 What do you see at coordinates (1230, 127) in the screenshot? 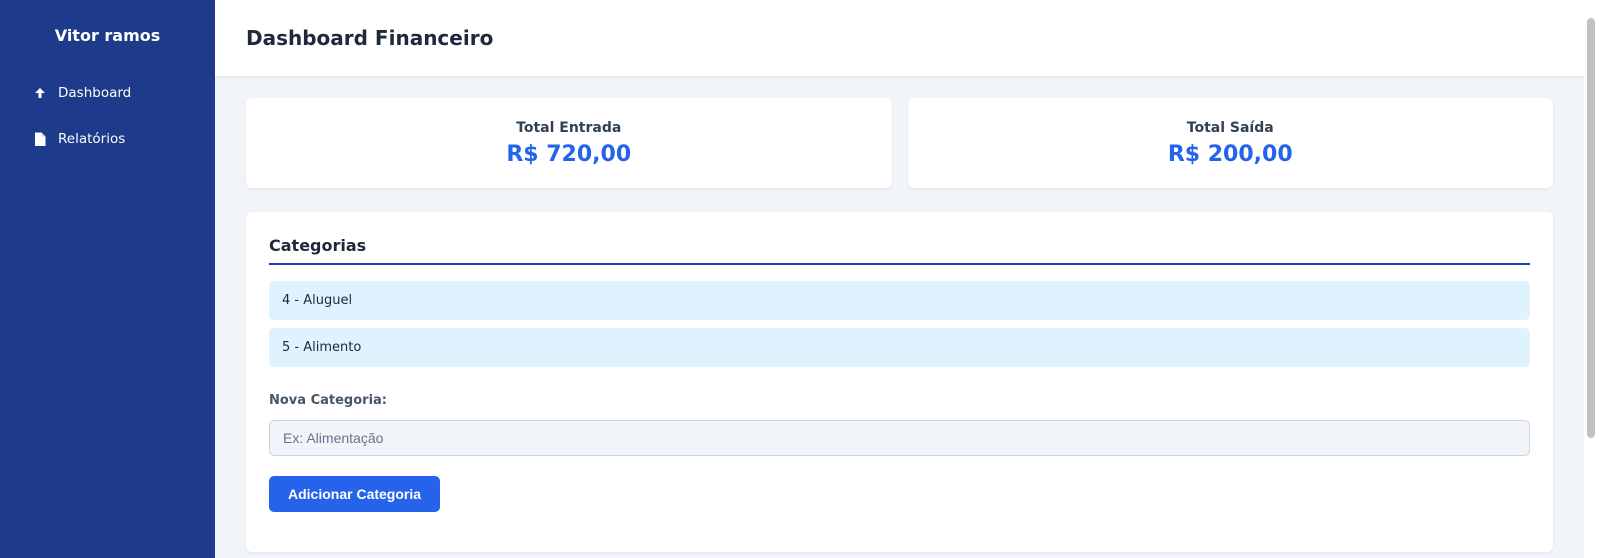
I see `stat-label: Total Saída` at bounding box center [1230, 127].